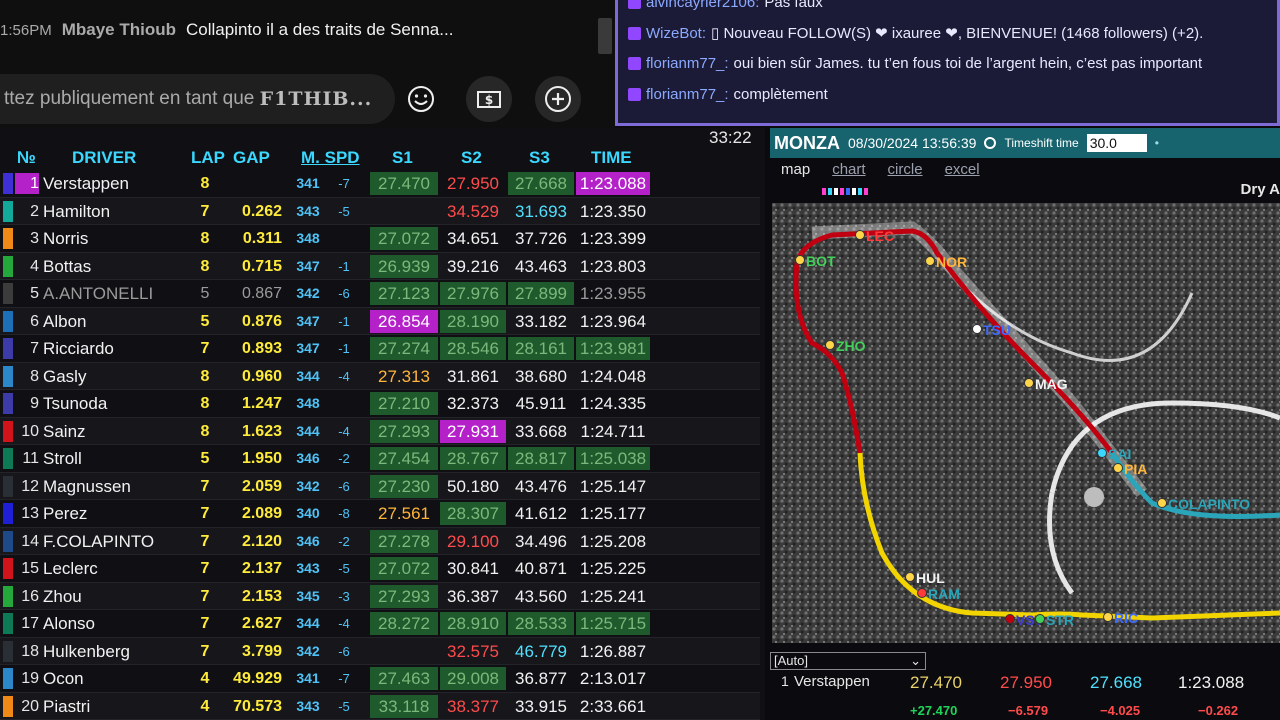 The width and height of the screenshot is (1280, 720). What do you see at coordinates (997, 330) in the screenshot?
I see `driver-tag-label: TSU` at bounding box center [997, 330].